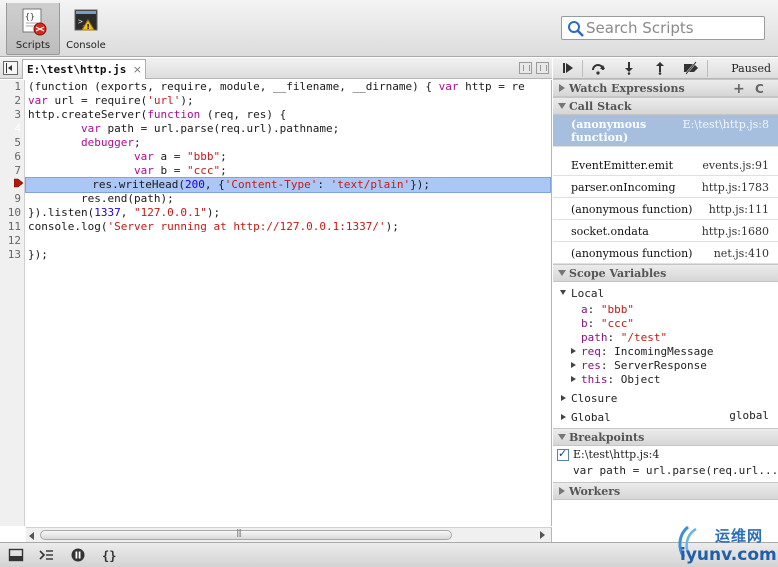 The image size is (778, 567). What do you see at coordinates (542, 68) in the screenshot?
I see `editor-debug-icon` at bounding box center [542, 68].